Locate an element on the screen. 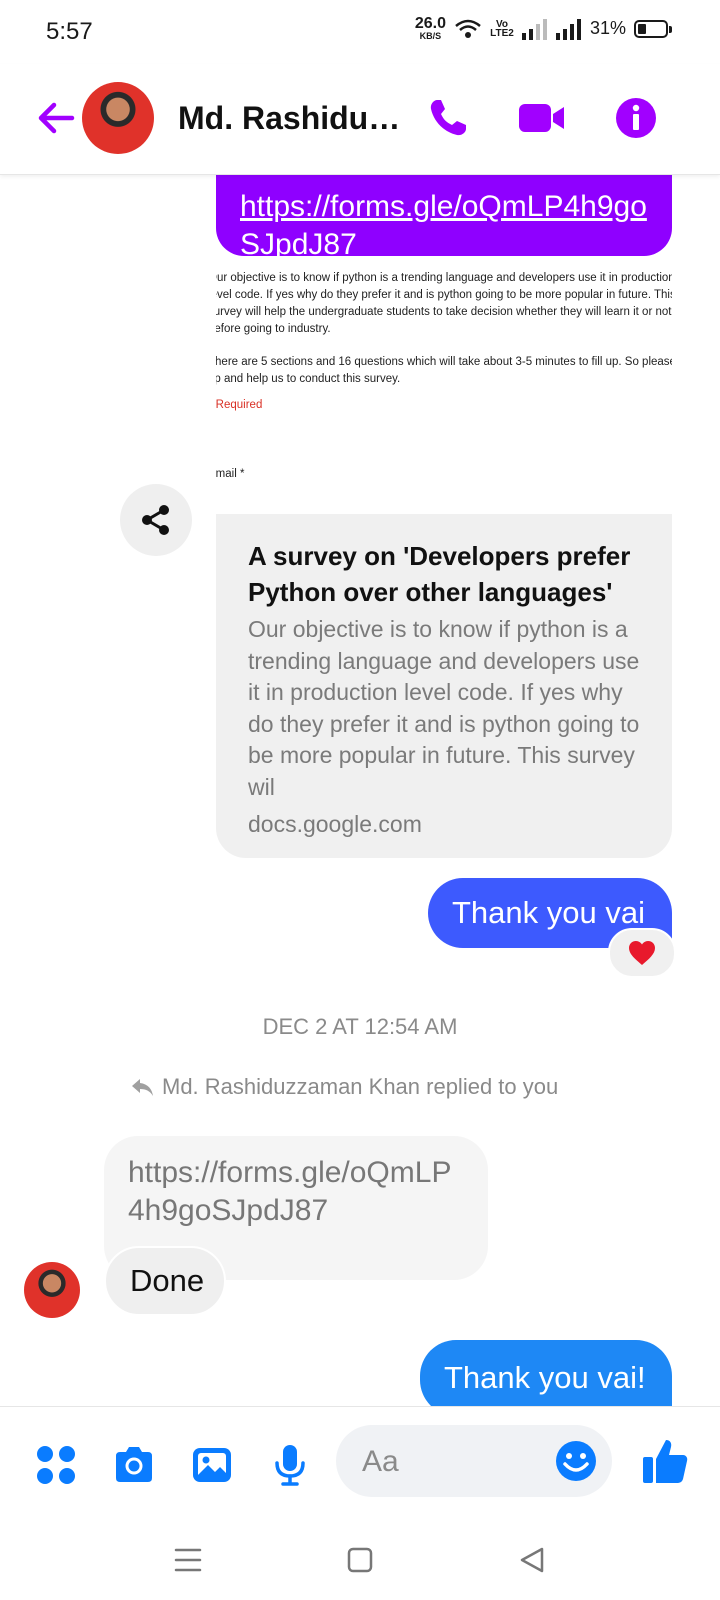 This screenshot has width=720, height=1600. message-input is located at coordinates (447, 1462).